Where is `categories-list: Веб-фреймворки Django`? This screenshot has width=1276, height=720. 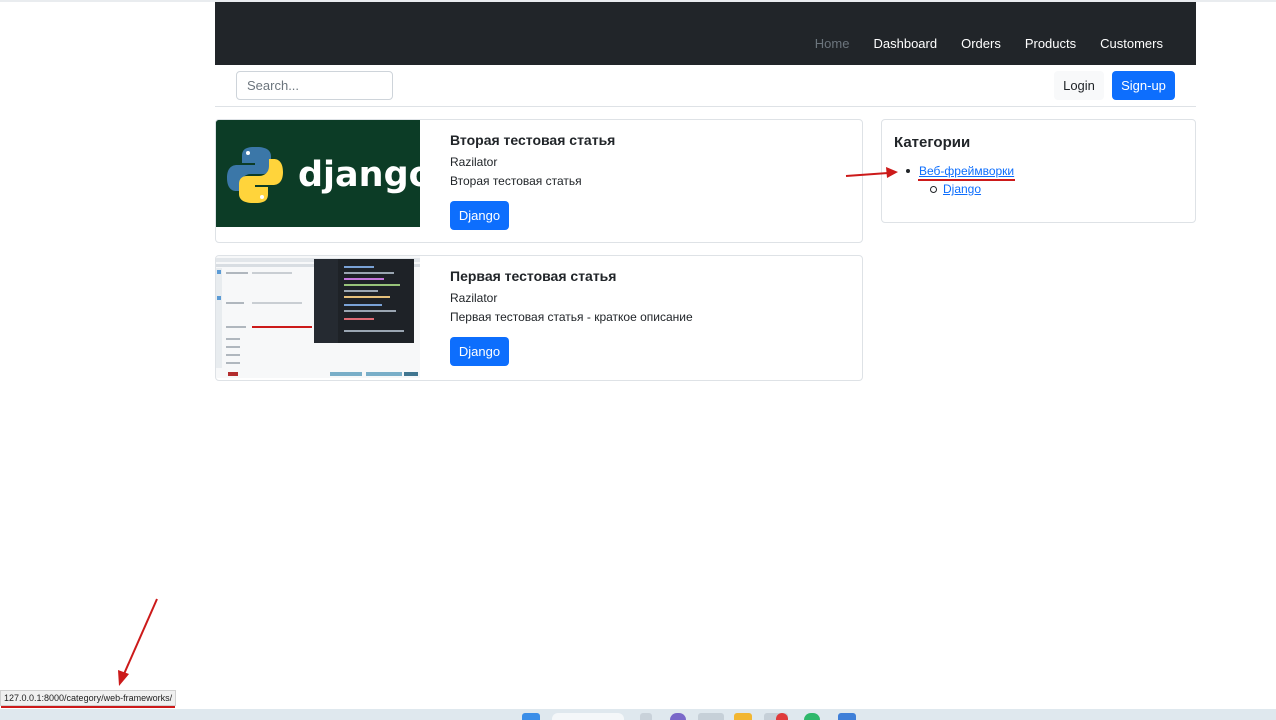 categories-list: Веб-фреймворки Django is located at coordinates (960, 182).